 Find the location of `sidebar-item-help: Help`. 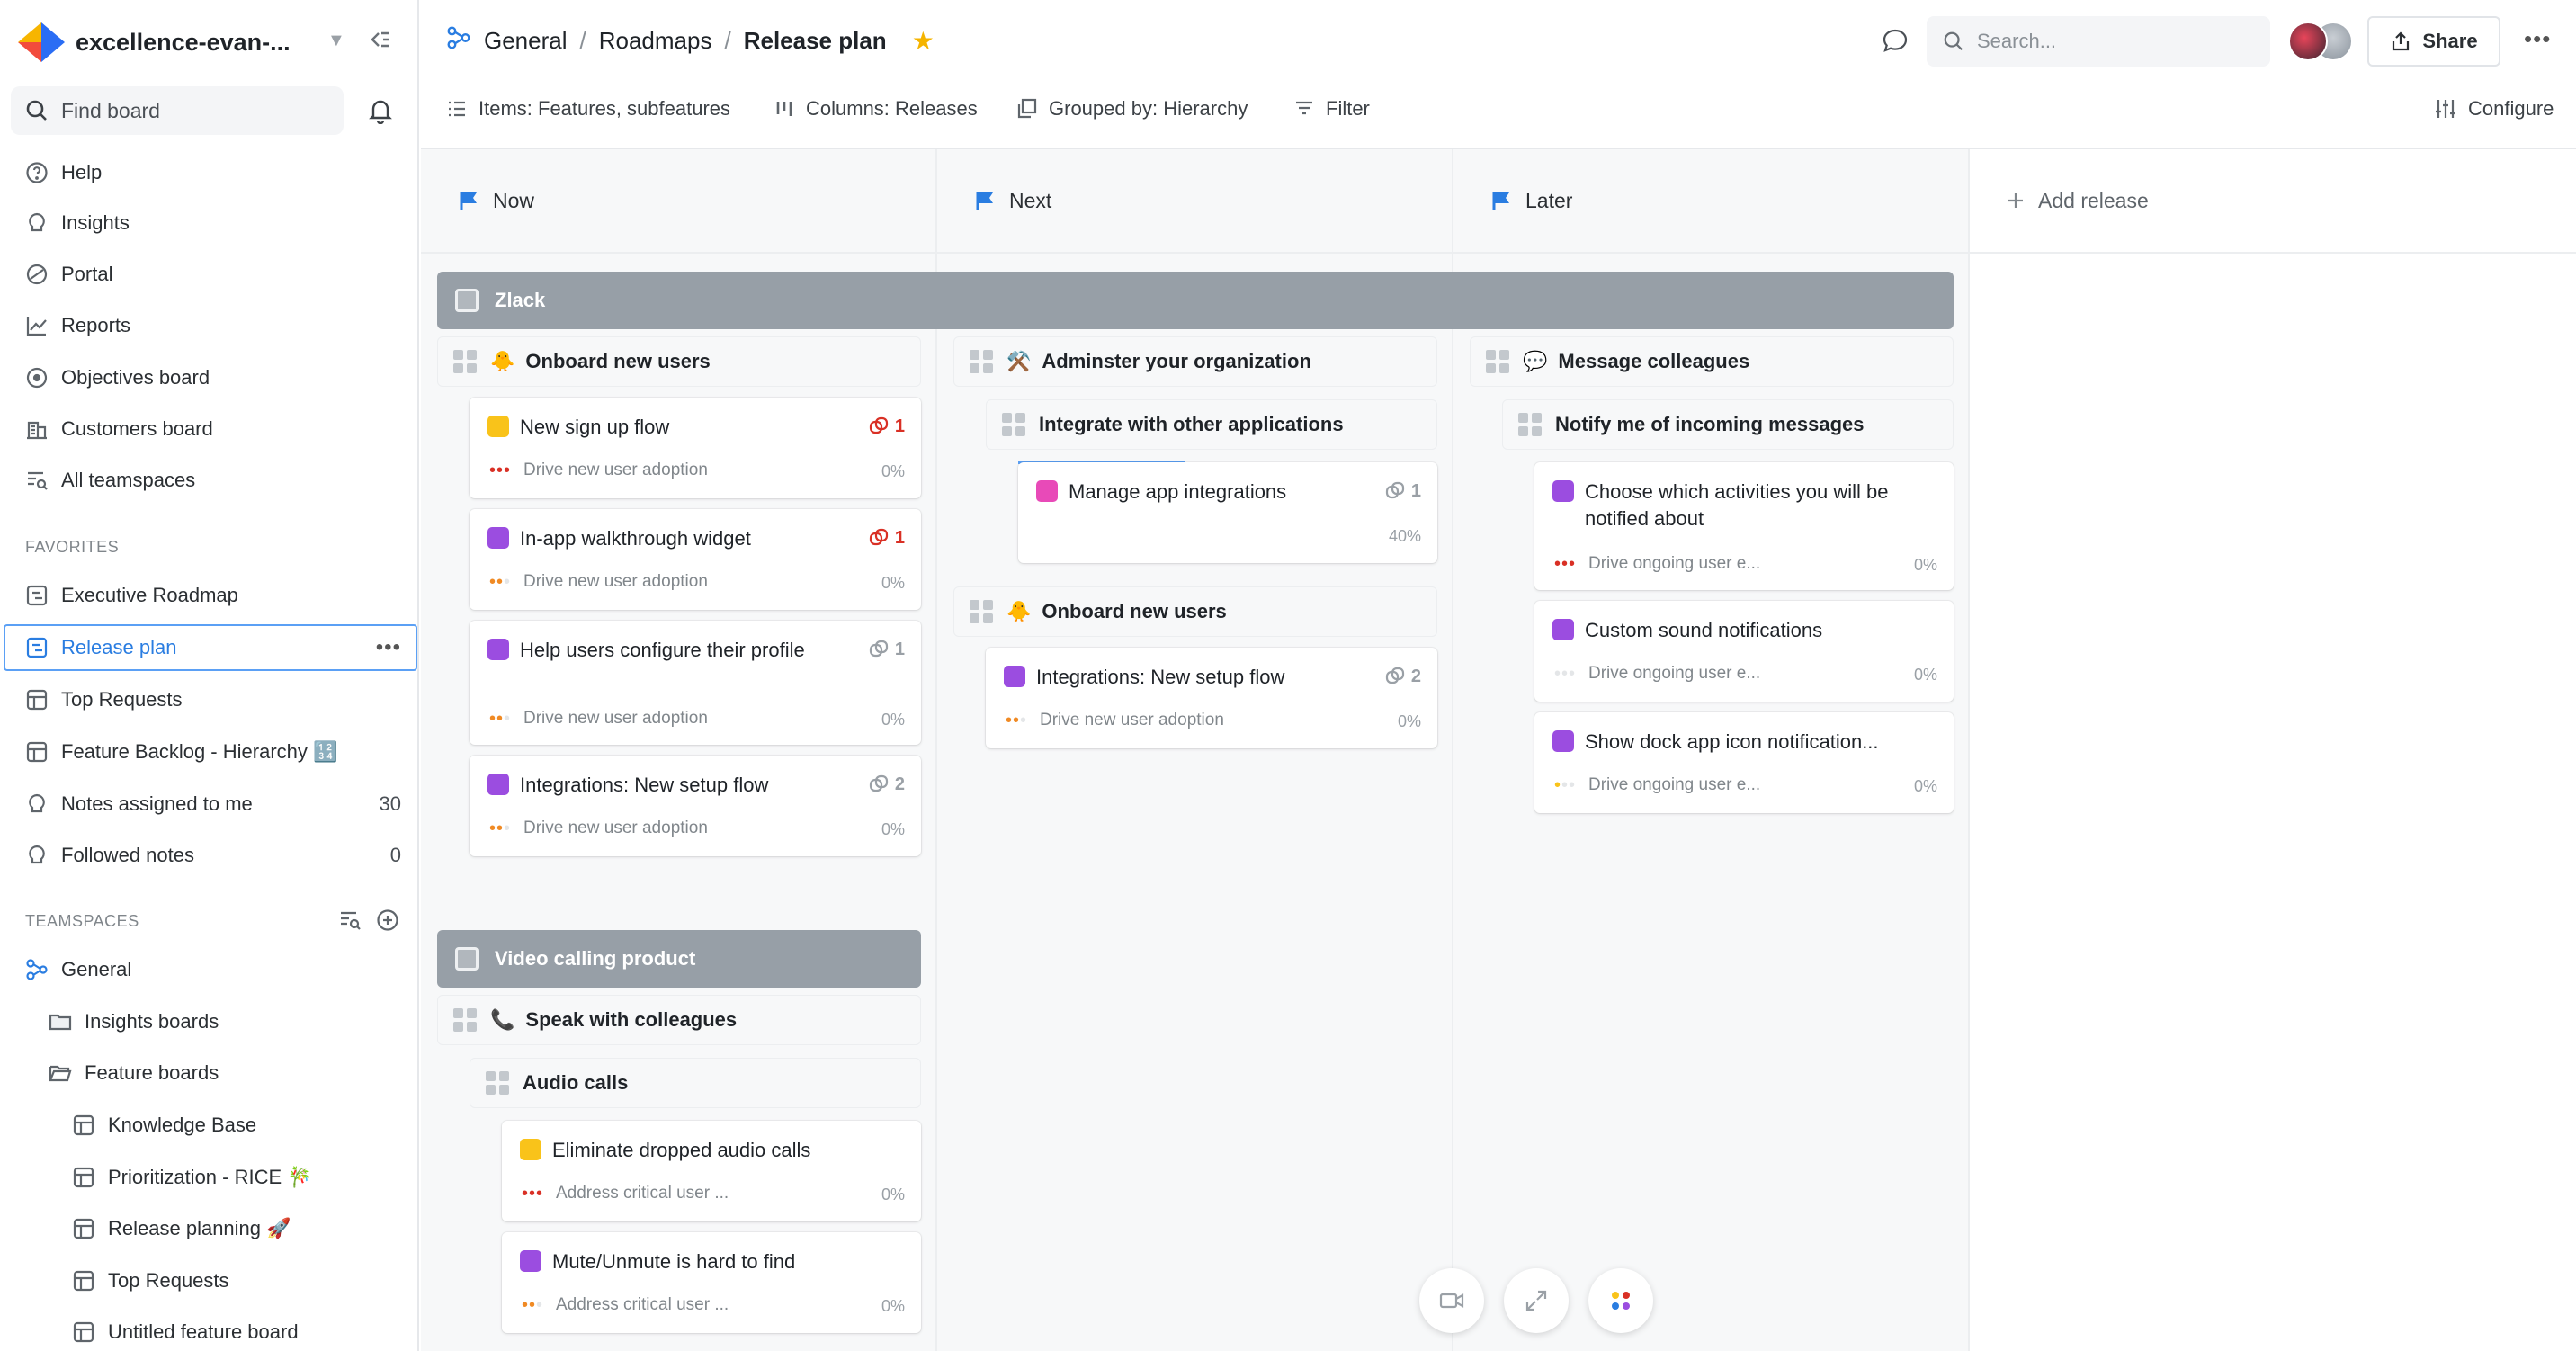

sidebar-item-help: Help is located at coordinates (209, 173).